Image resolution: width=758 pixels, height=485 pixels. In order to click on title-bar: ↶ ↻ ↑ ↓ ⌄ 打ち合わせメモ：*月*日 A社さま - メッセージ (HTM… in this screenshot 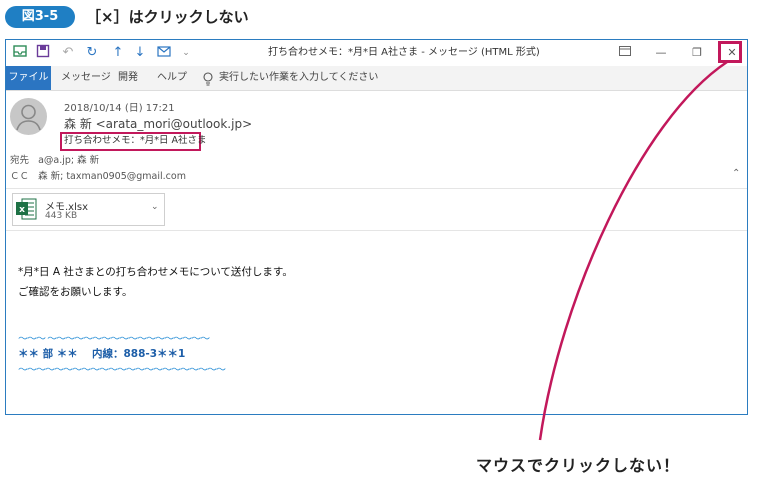, I will do `click(376, 53)`.